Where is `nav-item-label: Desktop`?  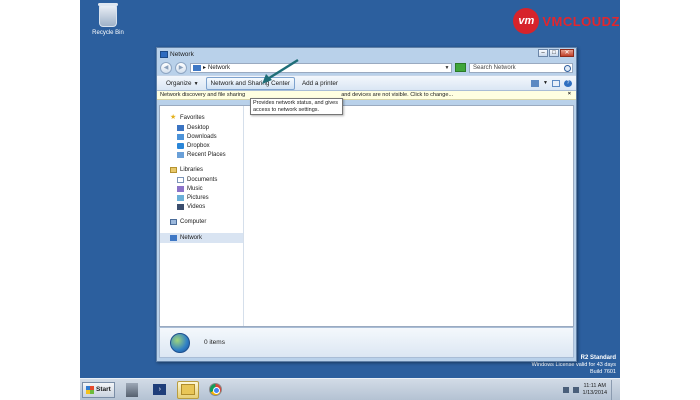
nav-item-label: Desktop is located at coordinates (198, 127).